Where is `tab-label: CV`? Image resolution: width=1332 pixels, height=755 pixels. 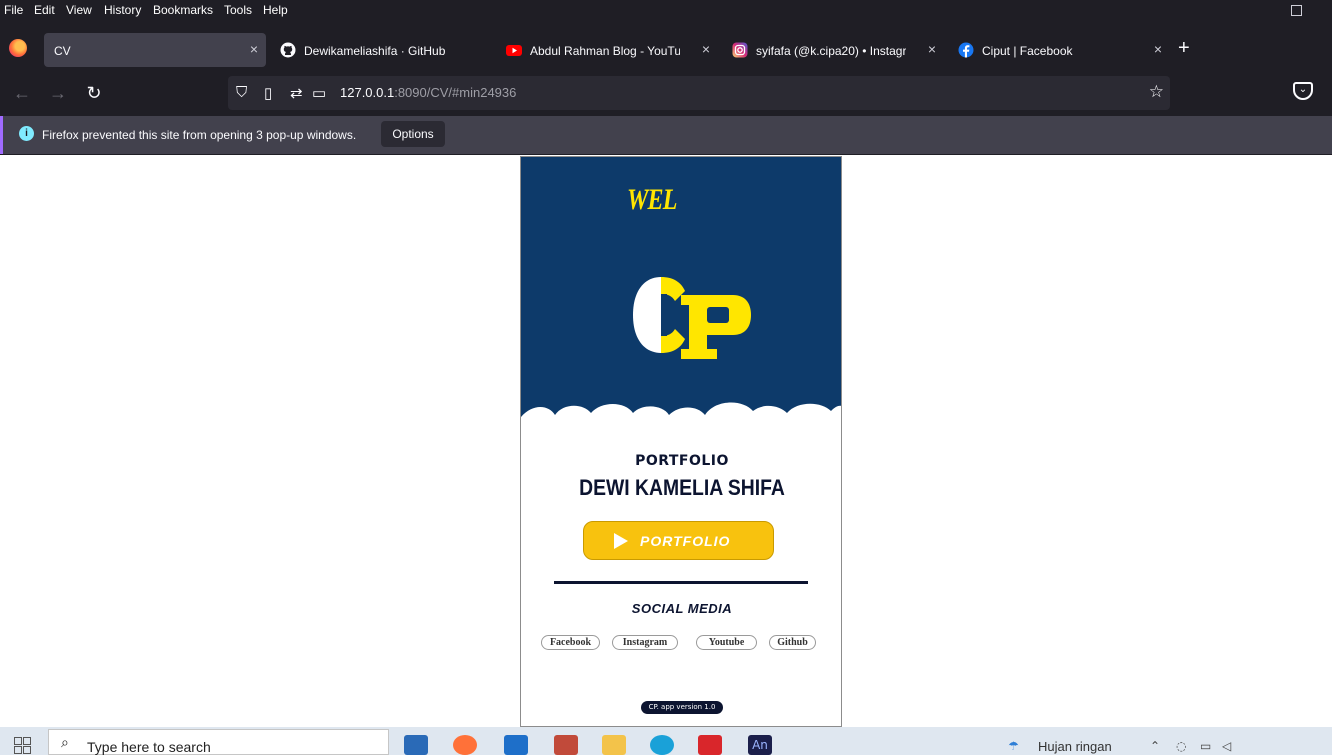 tab-label: CV is located at coordinates (62, 51).